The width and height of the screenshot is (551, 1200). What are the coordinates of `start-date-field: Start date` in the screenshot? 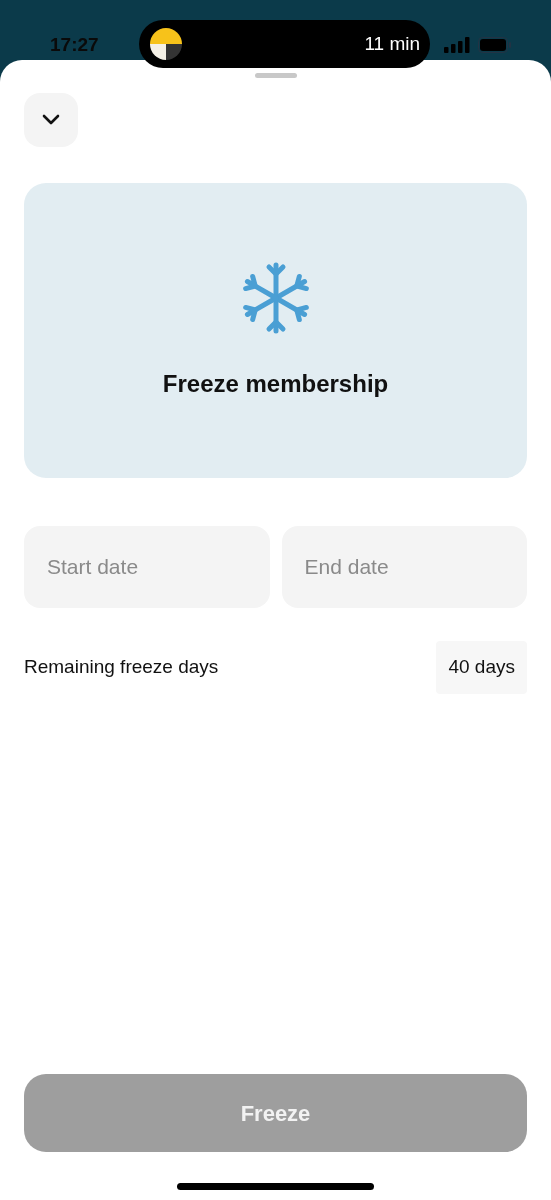 It's located at (147, 567).